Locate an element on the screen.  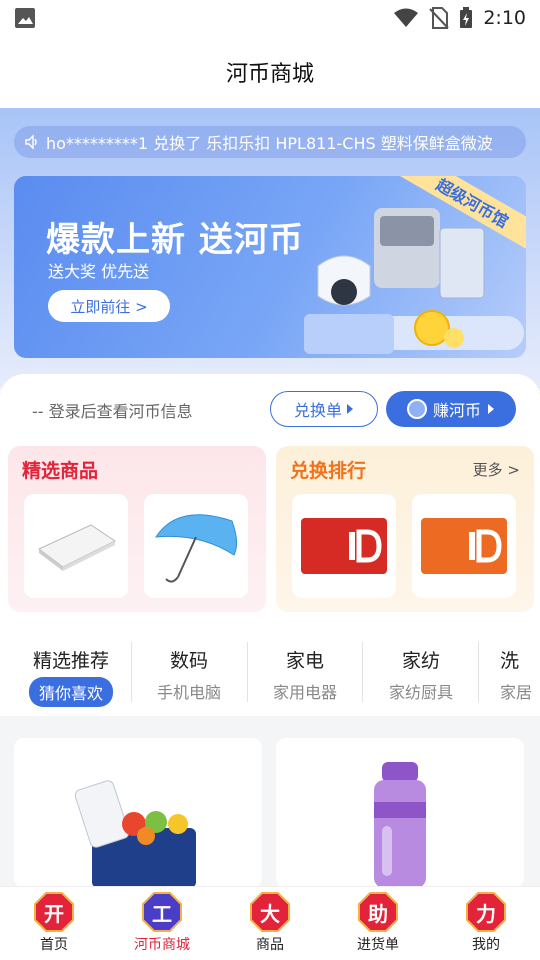
tab-coin-mall: 工 河币商城 is located at coordinates (162, 923).